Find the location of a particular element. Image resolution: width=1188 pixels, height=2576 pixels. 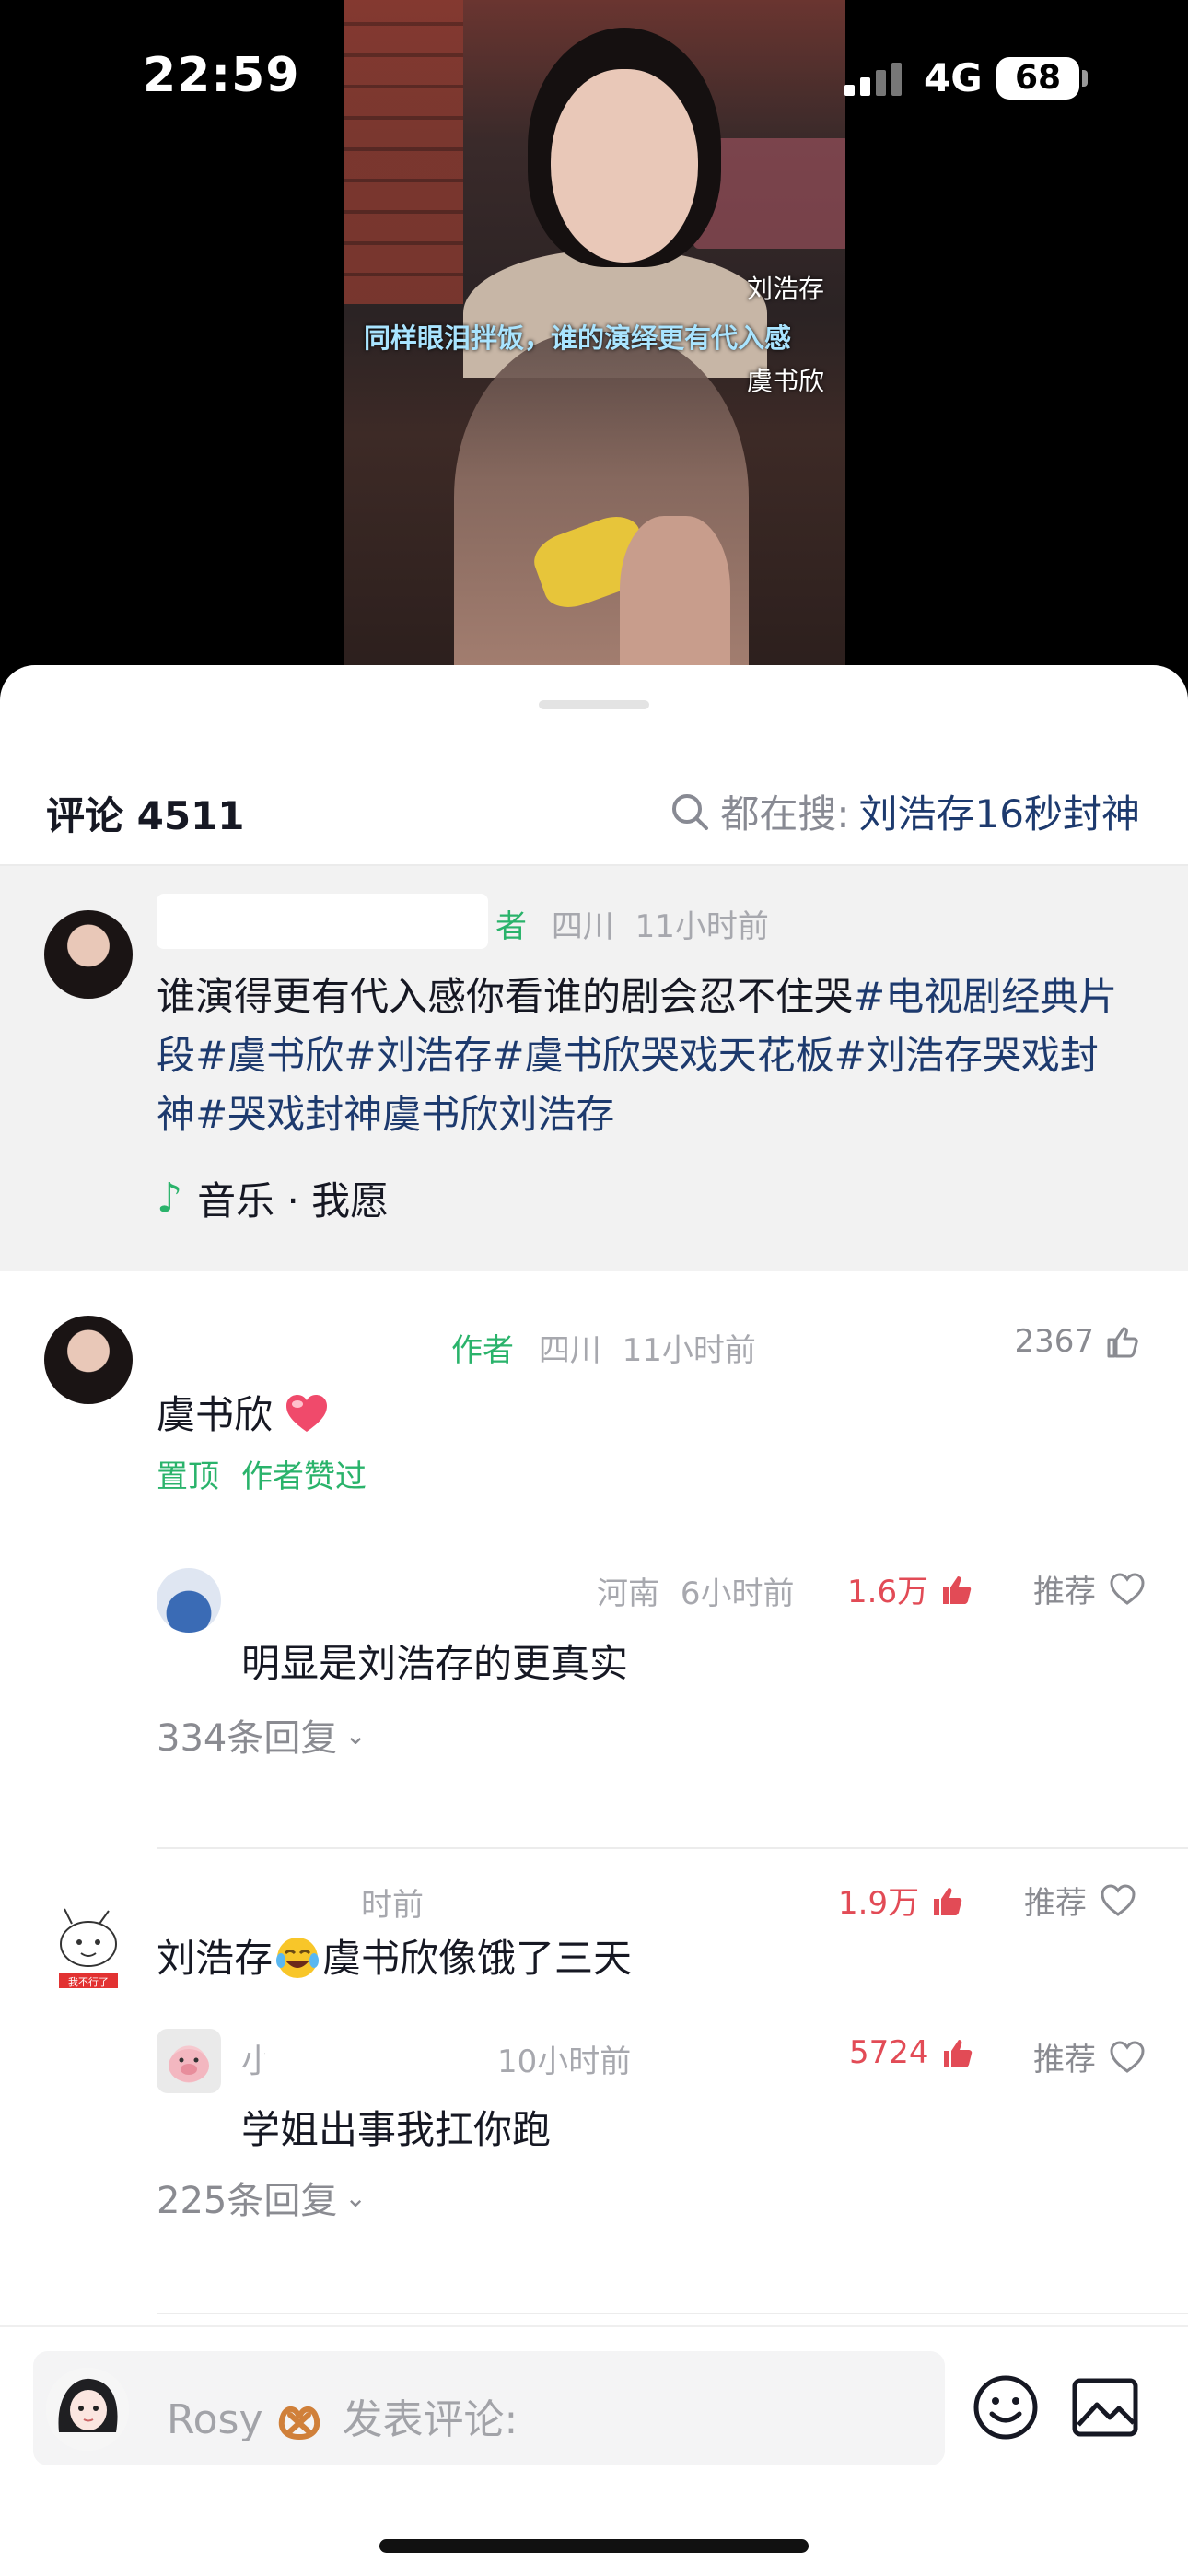

music-link: ♪ 音乐 · 我愿 is located at coordinates (273, 1198).